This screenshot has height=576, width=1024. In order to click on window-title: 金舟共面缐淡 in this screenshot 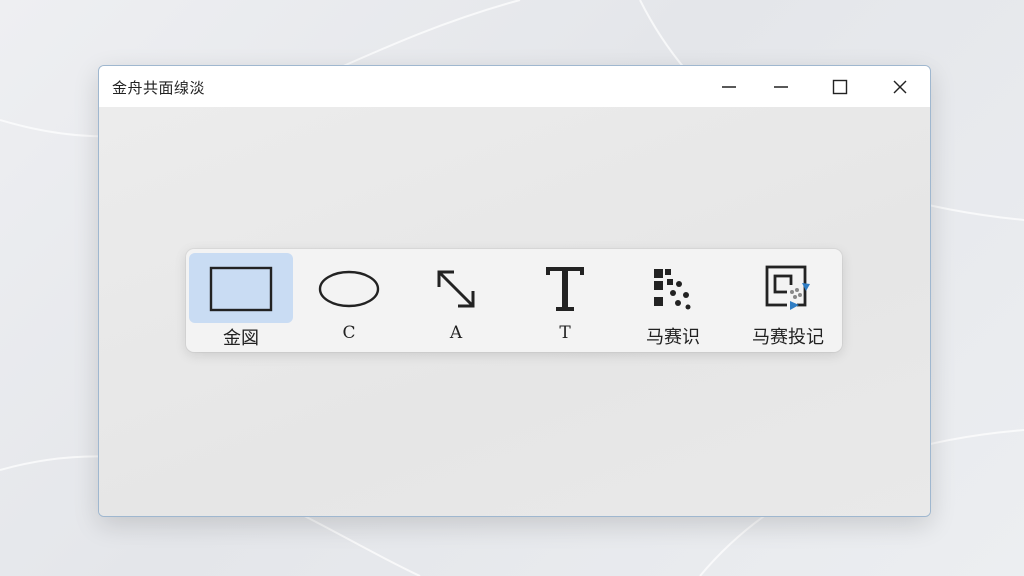, I will do `click(159, 88)`.